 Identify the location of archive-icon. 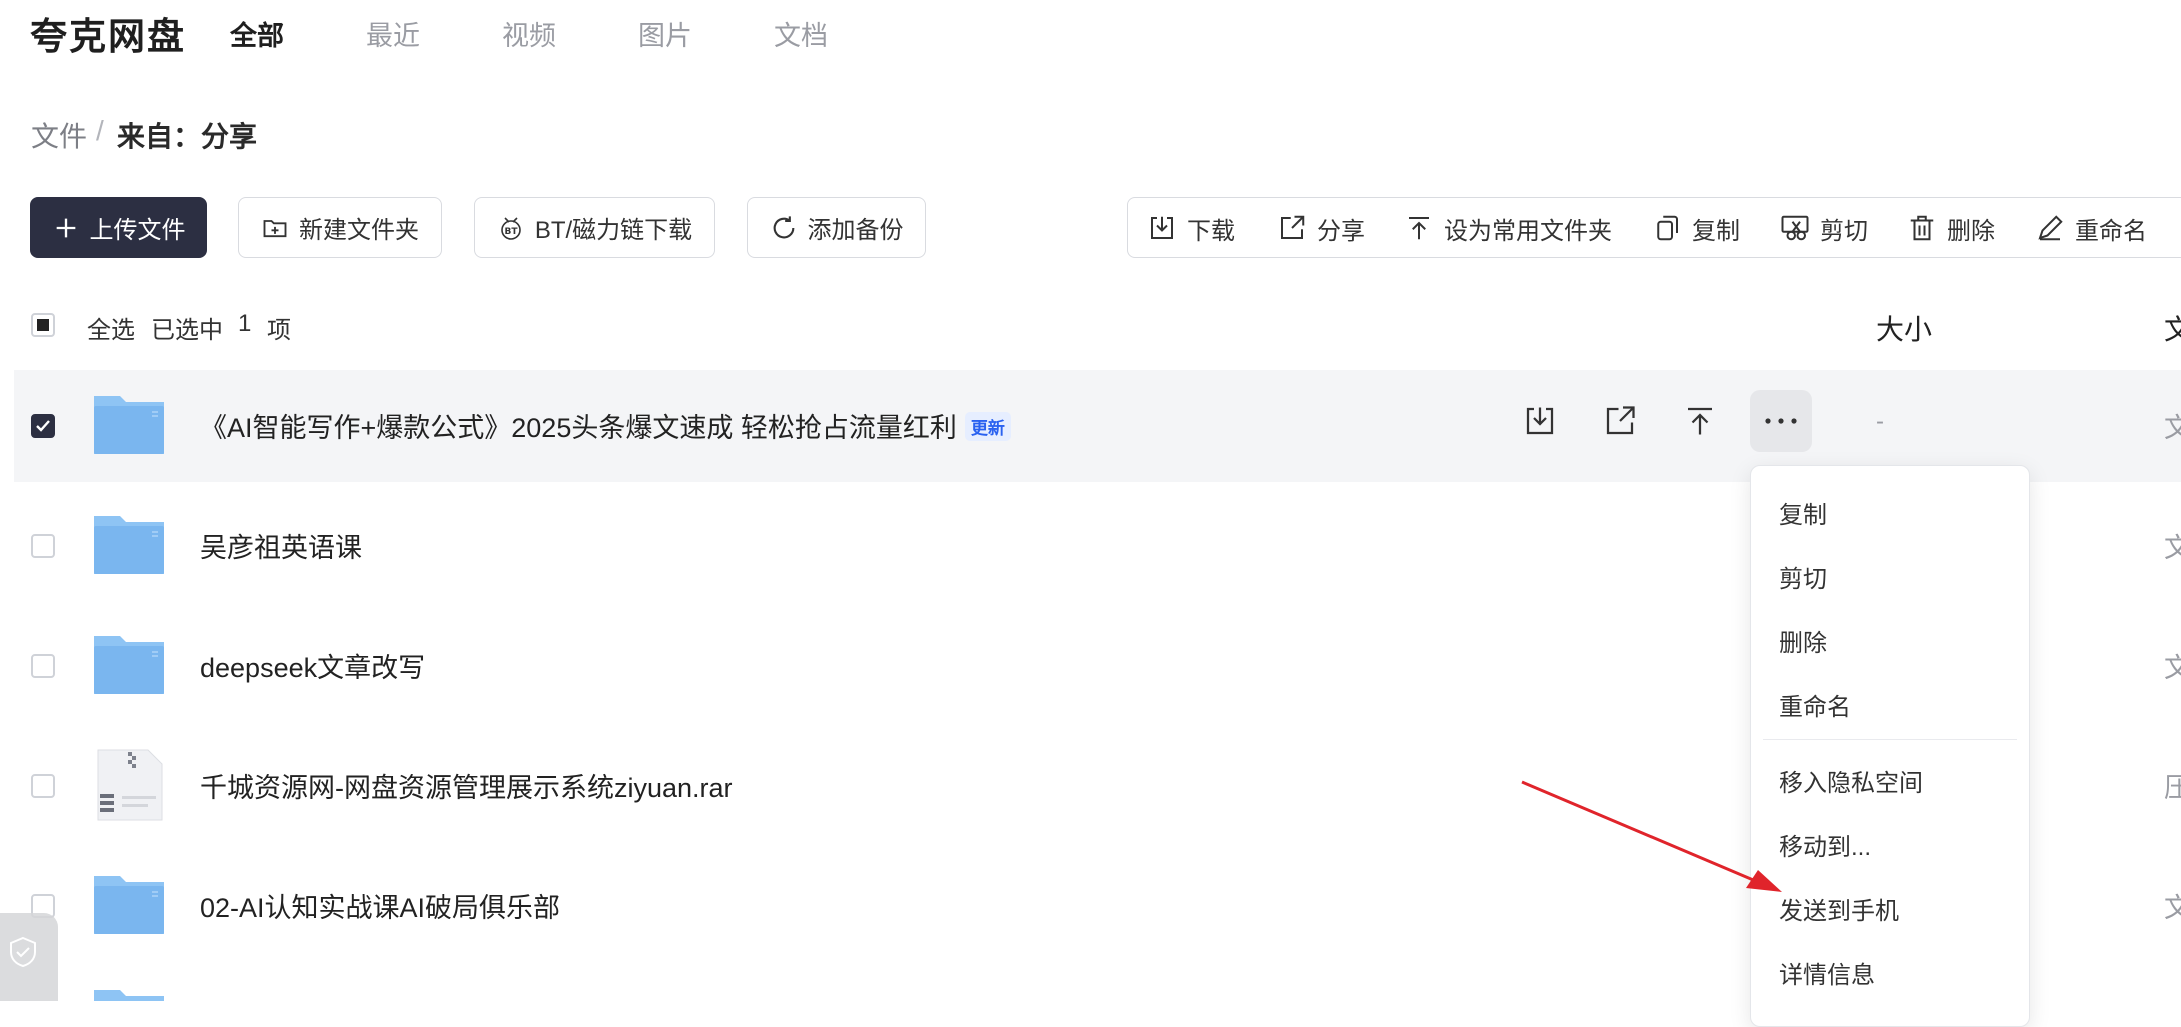
(130, 785).